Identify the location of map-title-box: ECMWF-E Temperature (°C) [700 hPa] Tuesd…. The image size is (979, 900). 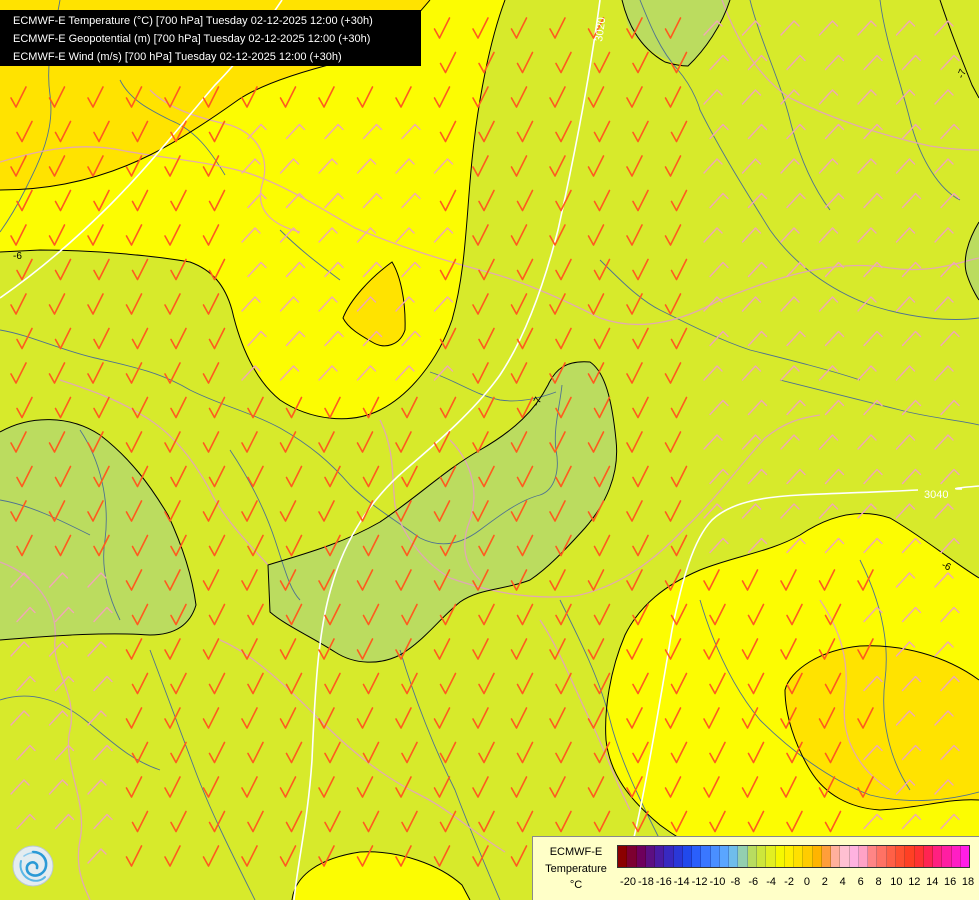
(210, 38).